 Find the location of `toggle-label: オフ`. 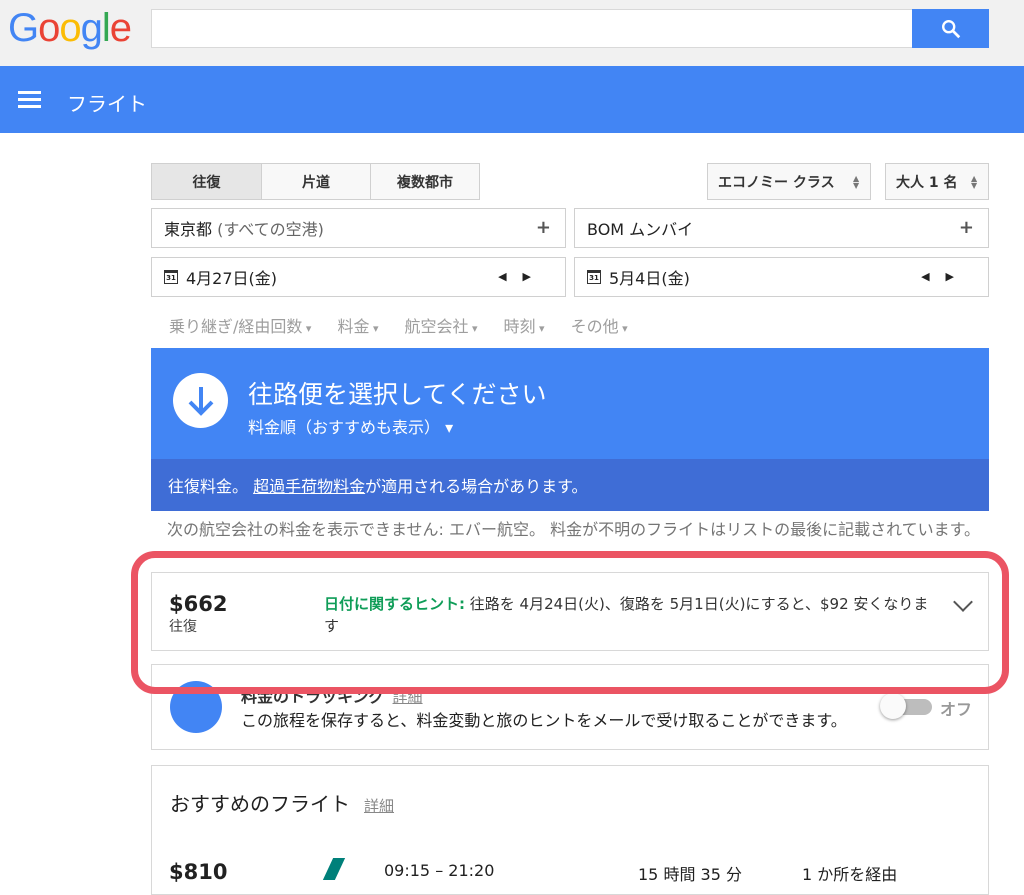

toggle-label: オフ is located at coordinates (956, 709).